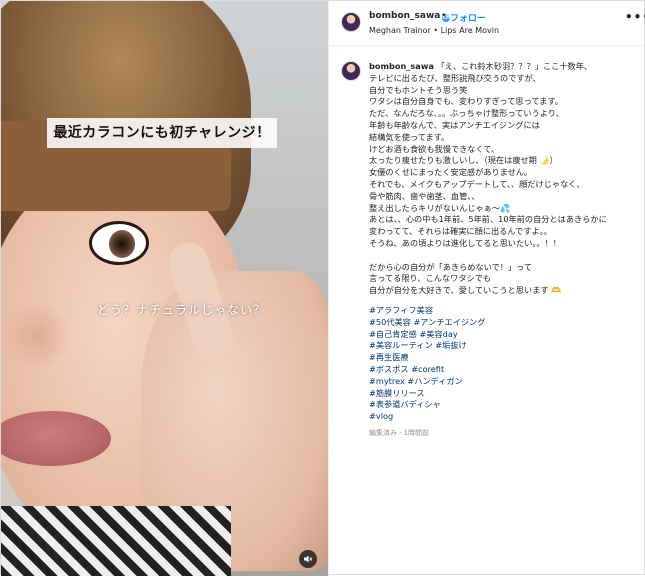 Image resolution: width=645 pixels, height=576 pixels. I want to click on caption-line: 女優のくせにまったく安定感がありません。, so click(451, 172).